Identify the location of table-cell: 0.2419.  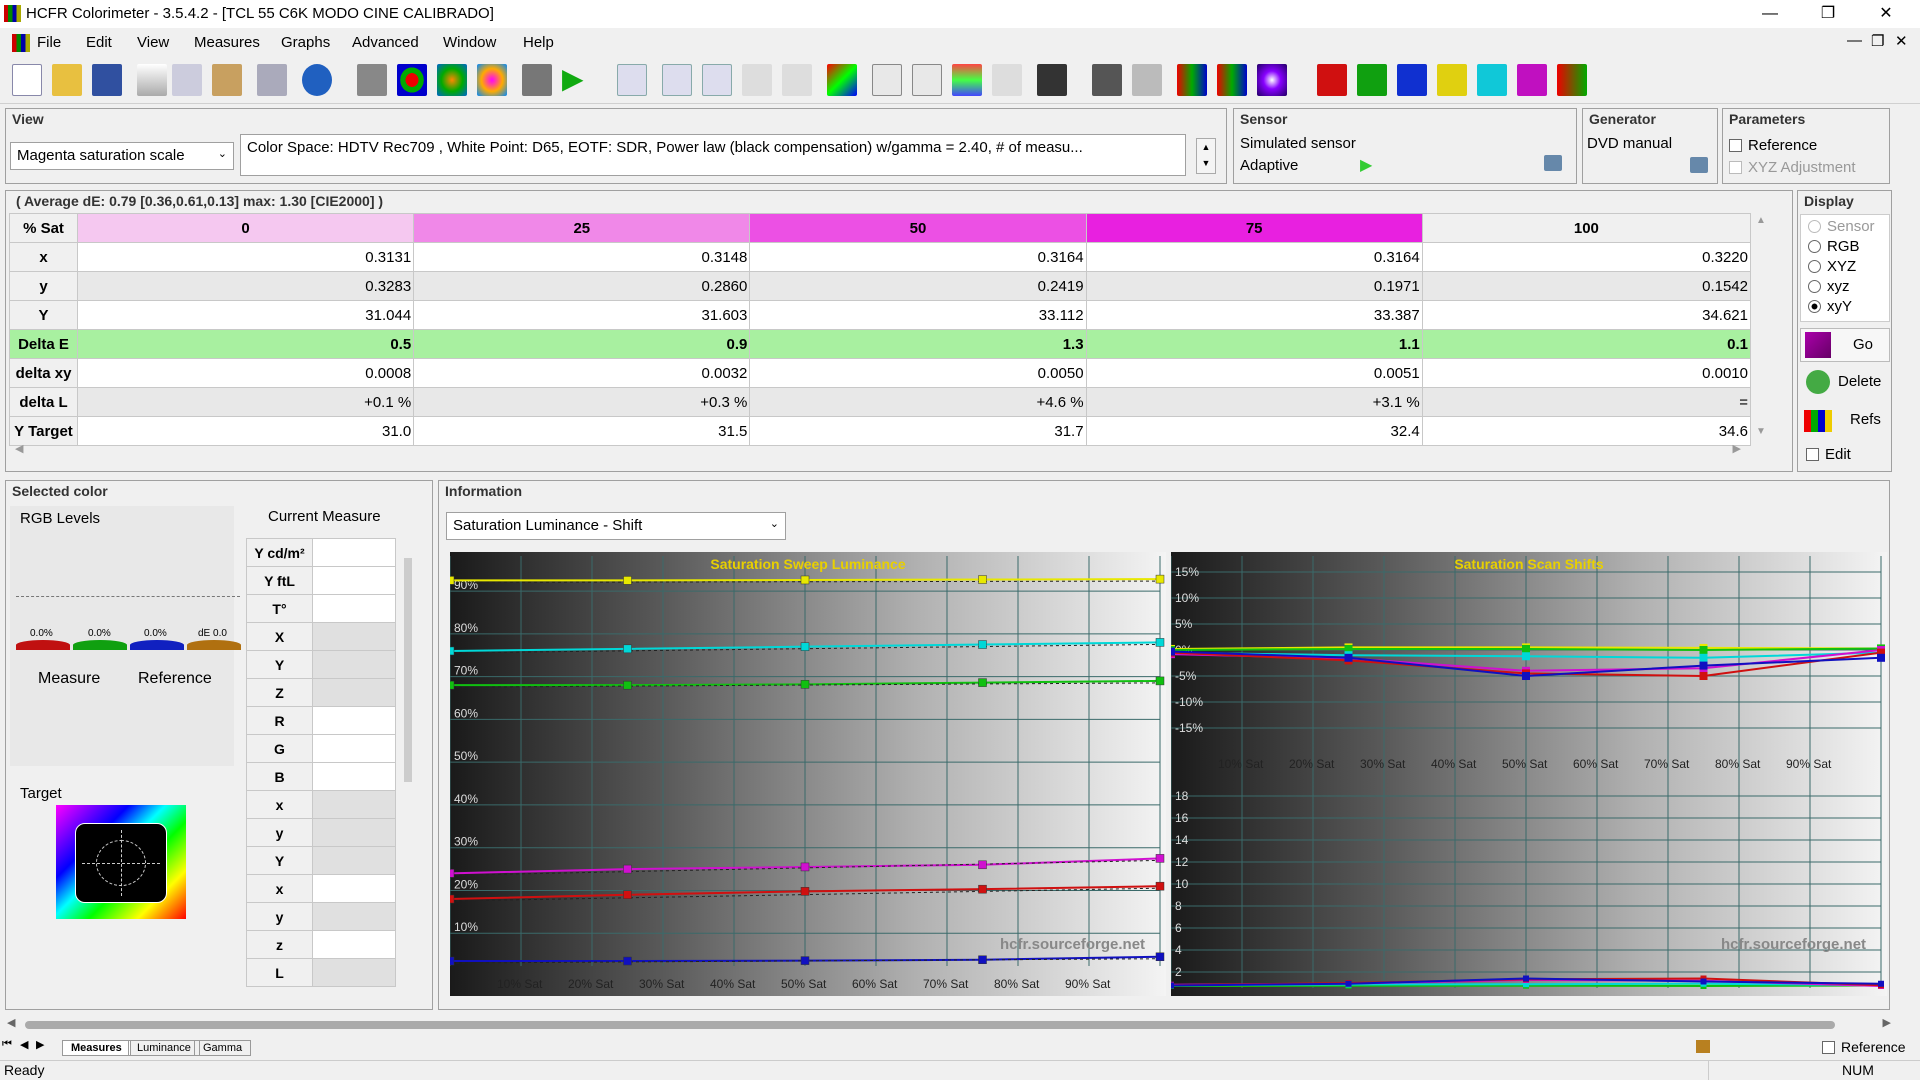
(918, 286).